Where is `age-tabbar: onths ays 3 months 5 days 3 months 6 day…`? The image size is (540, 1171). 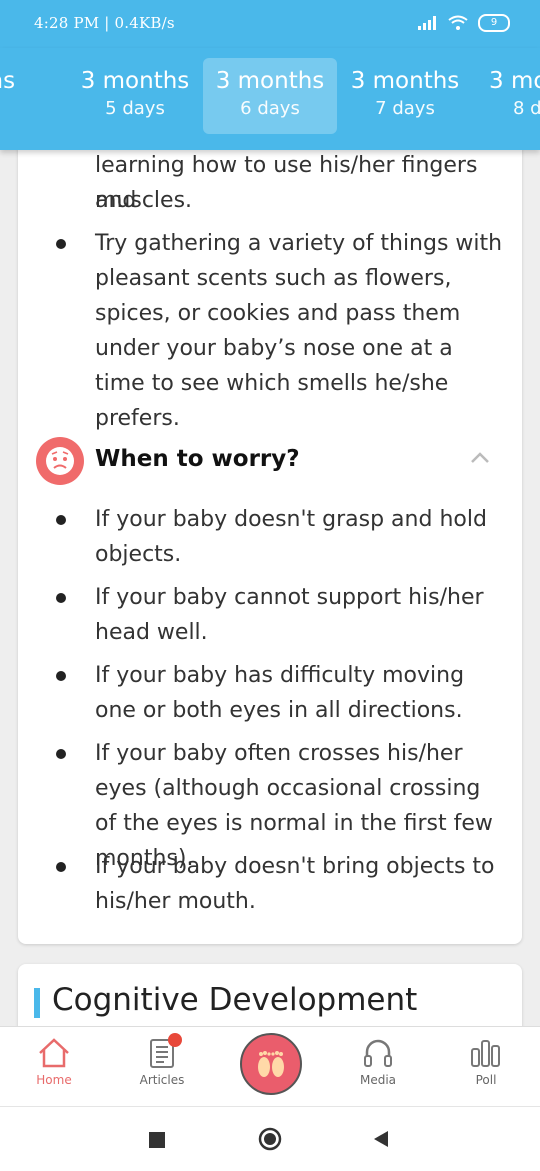
age-tabbar: onths ays 3 months 5 days 3 months 6 day… is located at coordinates (270, 99).